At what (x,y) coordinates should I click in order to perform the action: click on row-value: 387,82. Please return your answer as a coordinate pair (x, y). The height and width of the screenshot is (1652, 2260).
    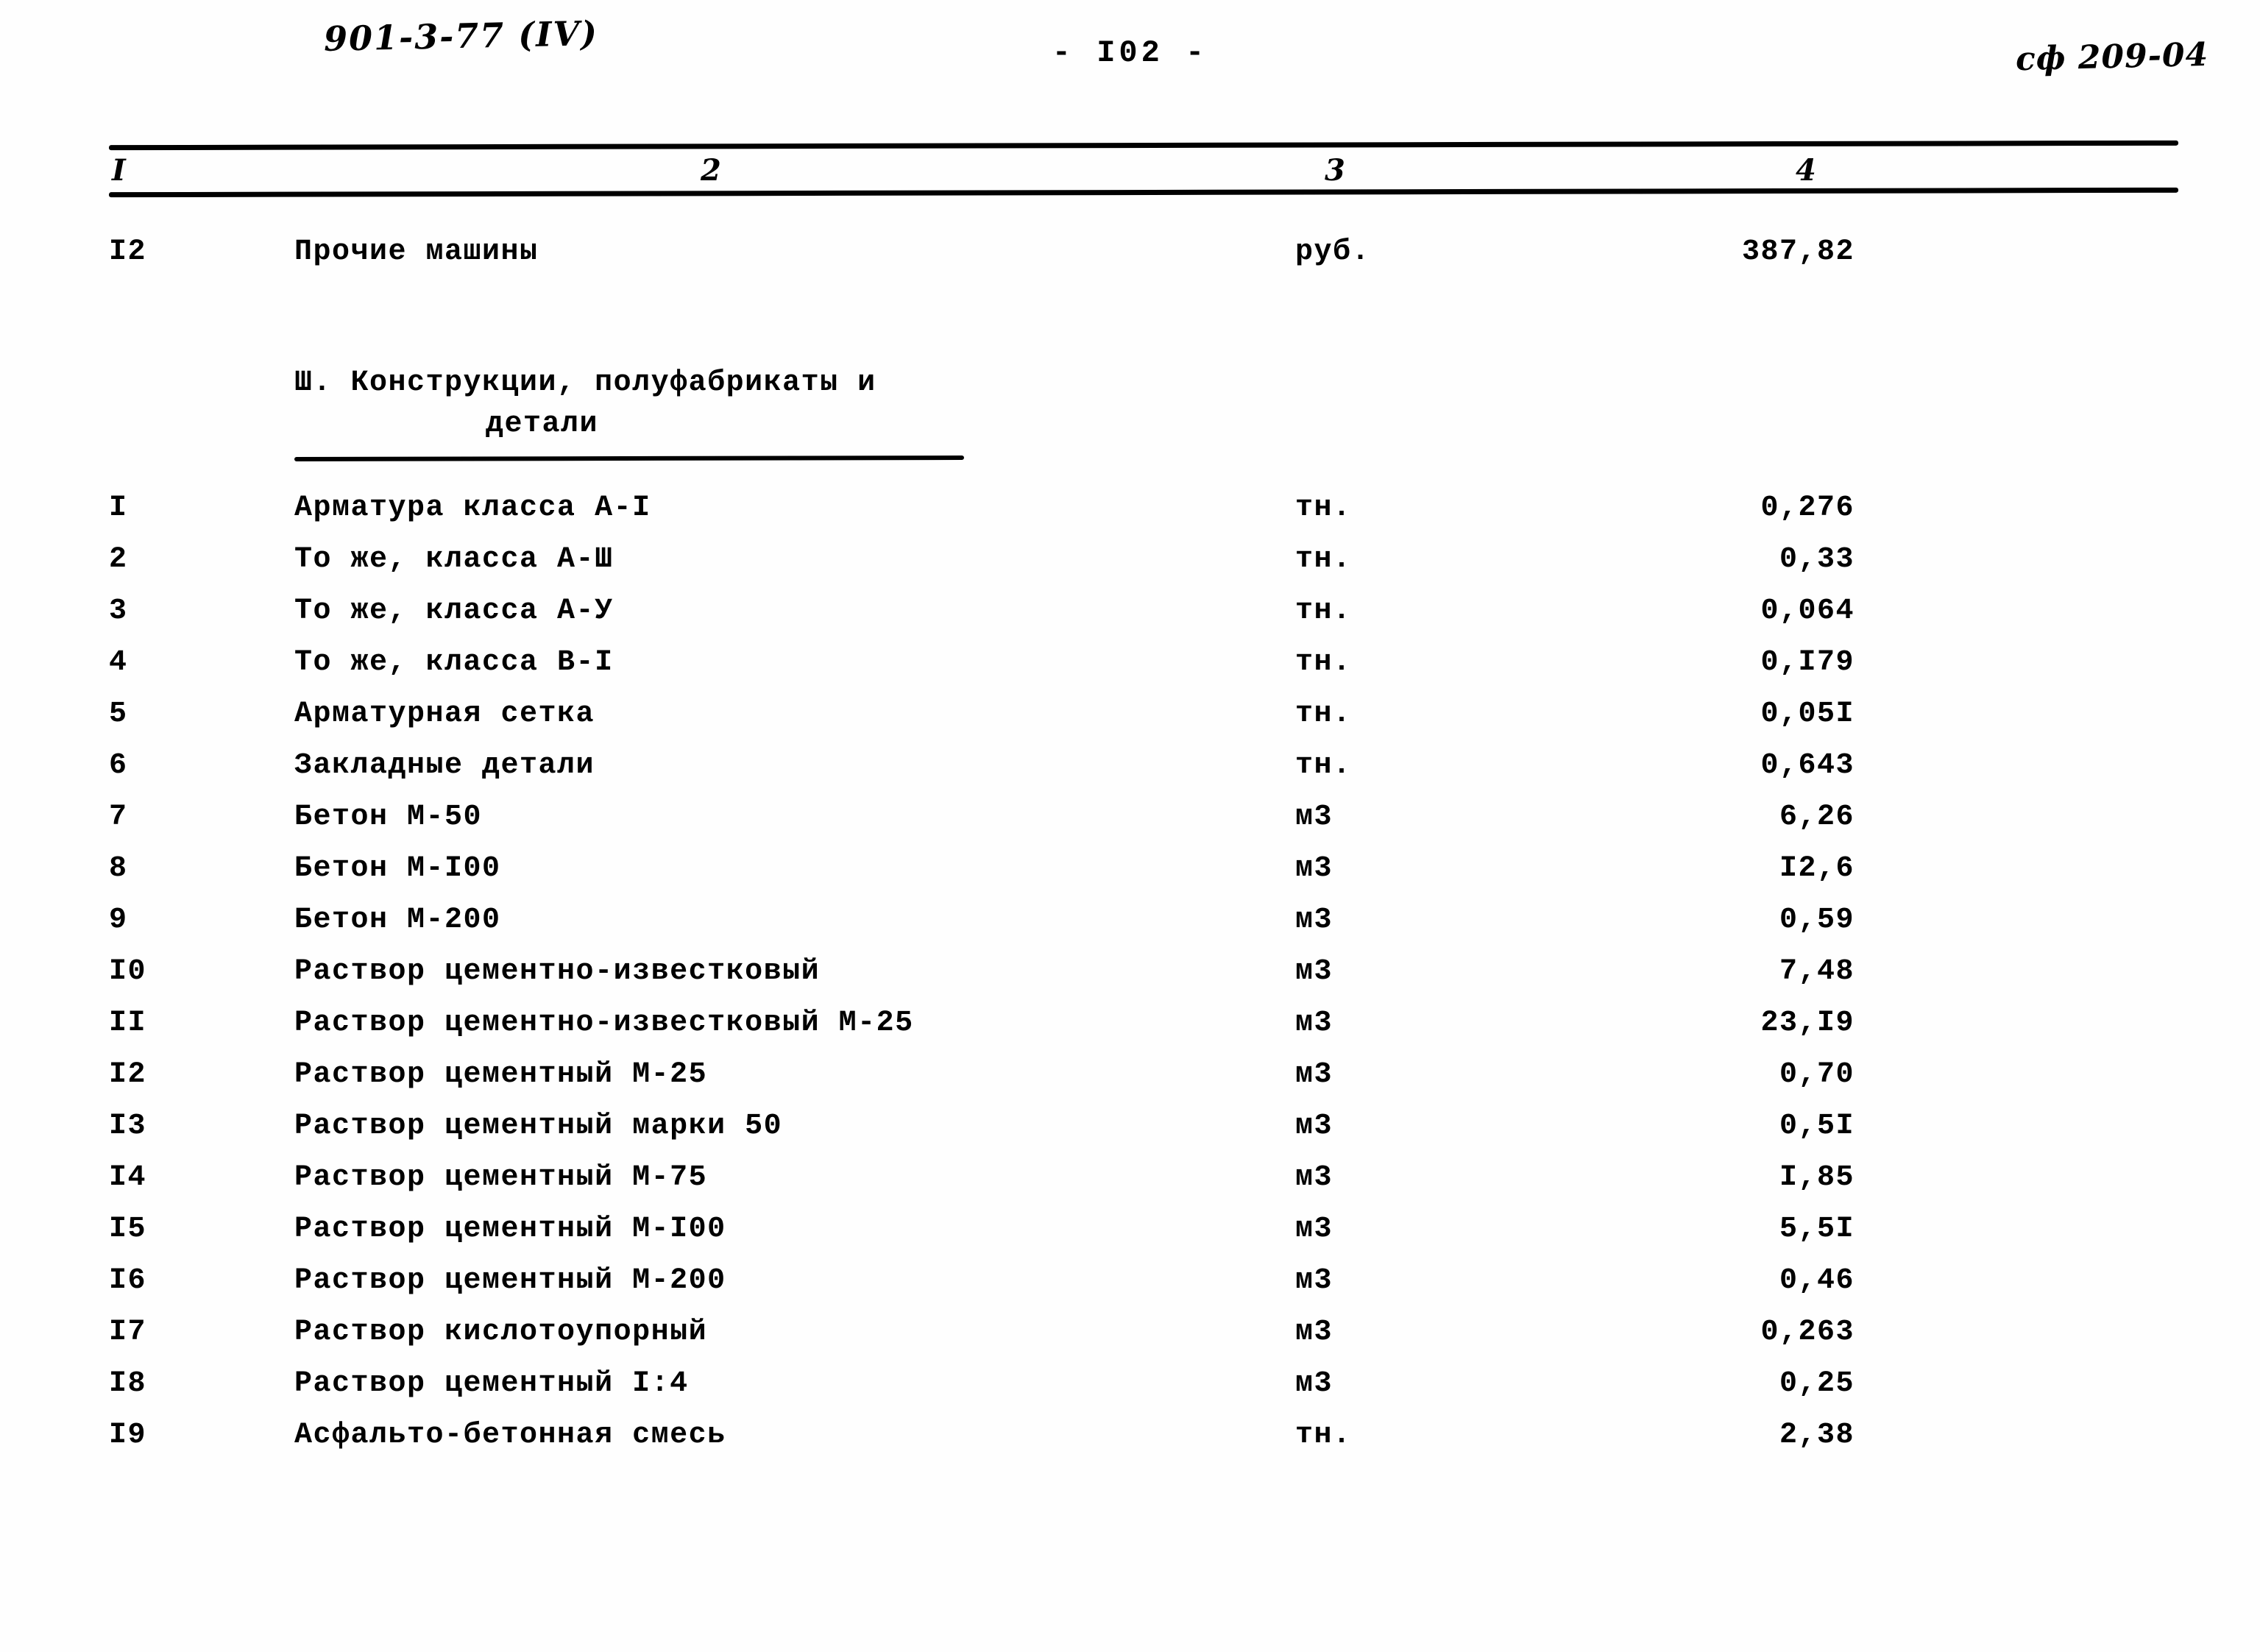
    Looking at the image, I should click on (1798, 252).